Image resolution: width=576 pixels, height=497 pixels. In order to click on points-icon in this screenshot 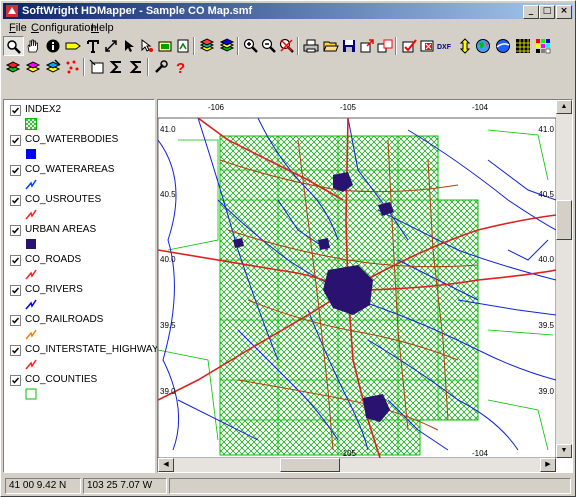, I will do `click(72, 67)`.